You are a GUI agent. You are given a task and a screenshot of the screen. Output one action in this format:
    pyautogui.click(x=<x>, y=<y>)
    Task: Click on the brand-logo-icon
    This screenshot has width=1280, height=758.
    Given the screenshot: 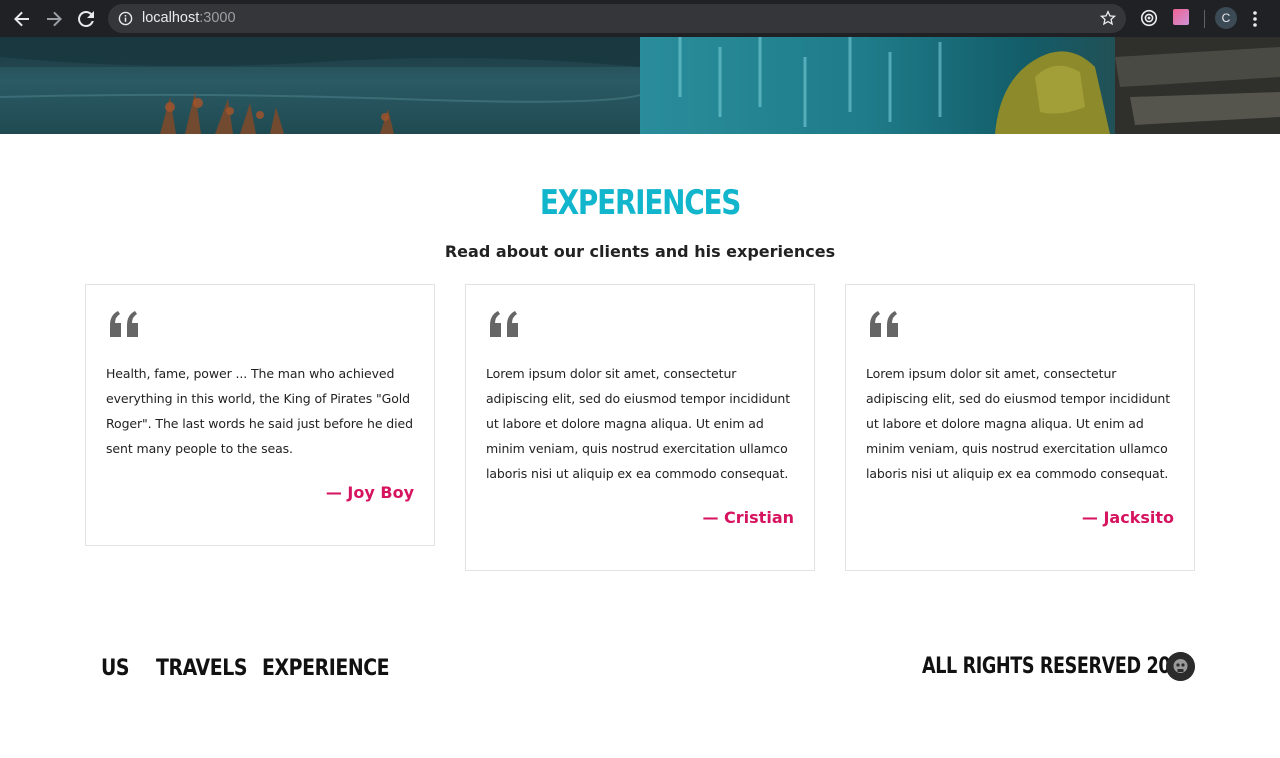 What is the action you would take?
    pyautogui.click(x=1180, y=666)
    